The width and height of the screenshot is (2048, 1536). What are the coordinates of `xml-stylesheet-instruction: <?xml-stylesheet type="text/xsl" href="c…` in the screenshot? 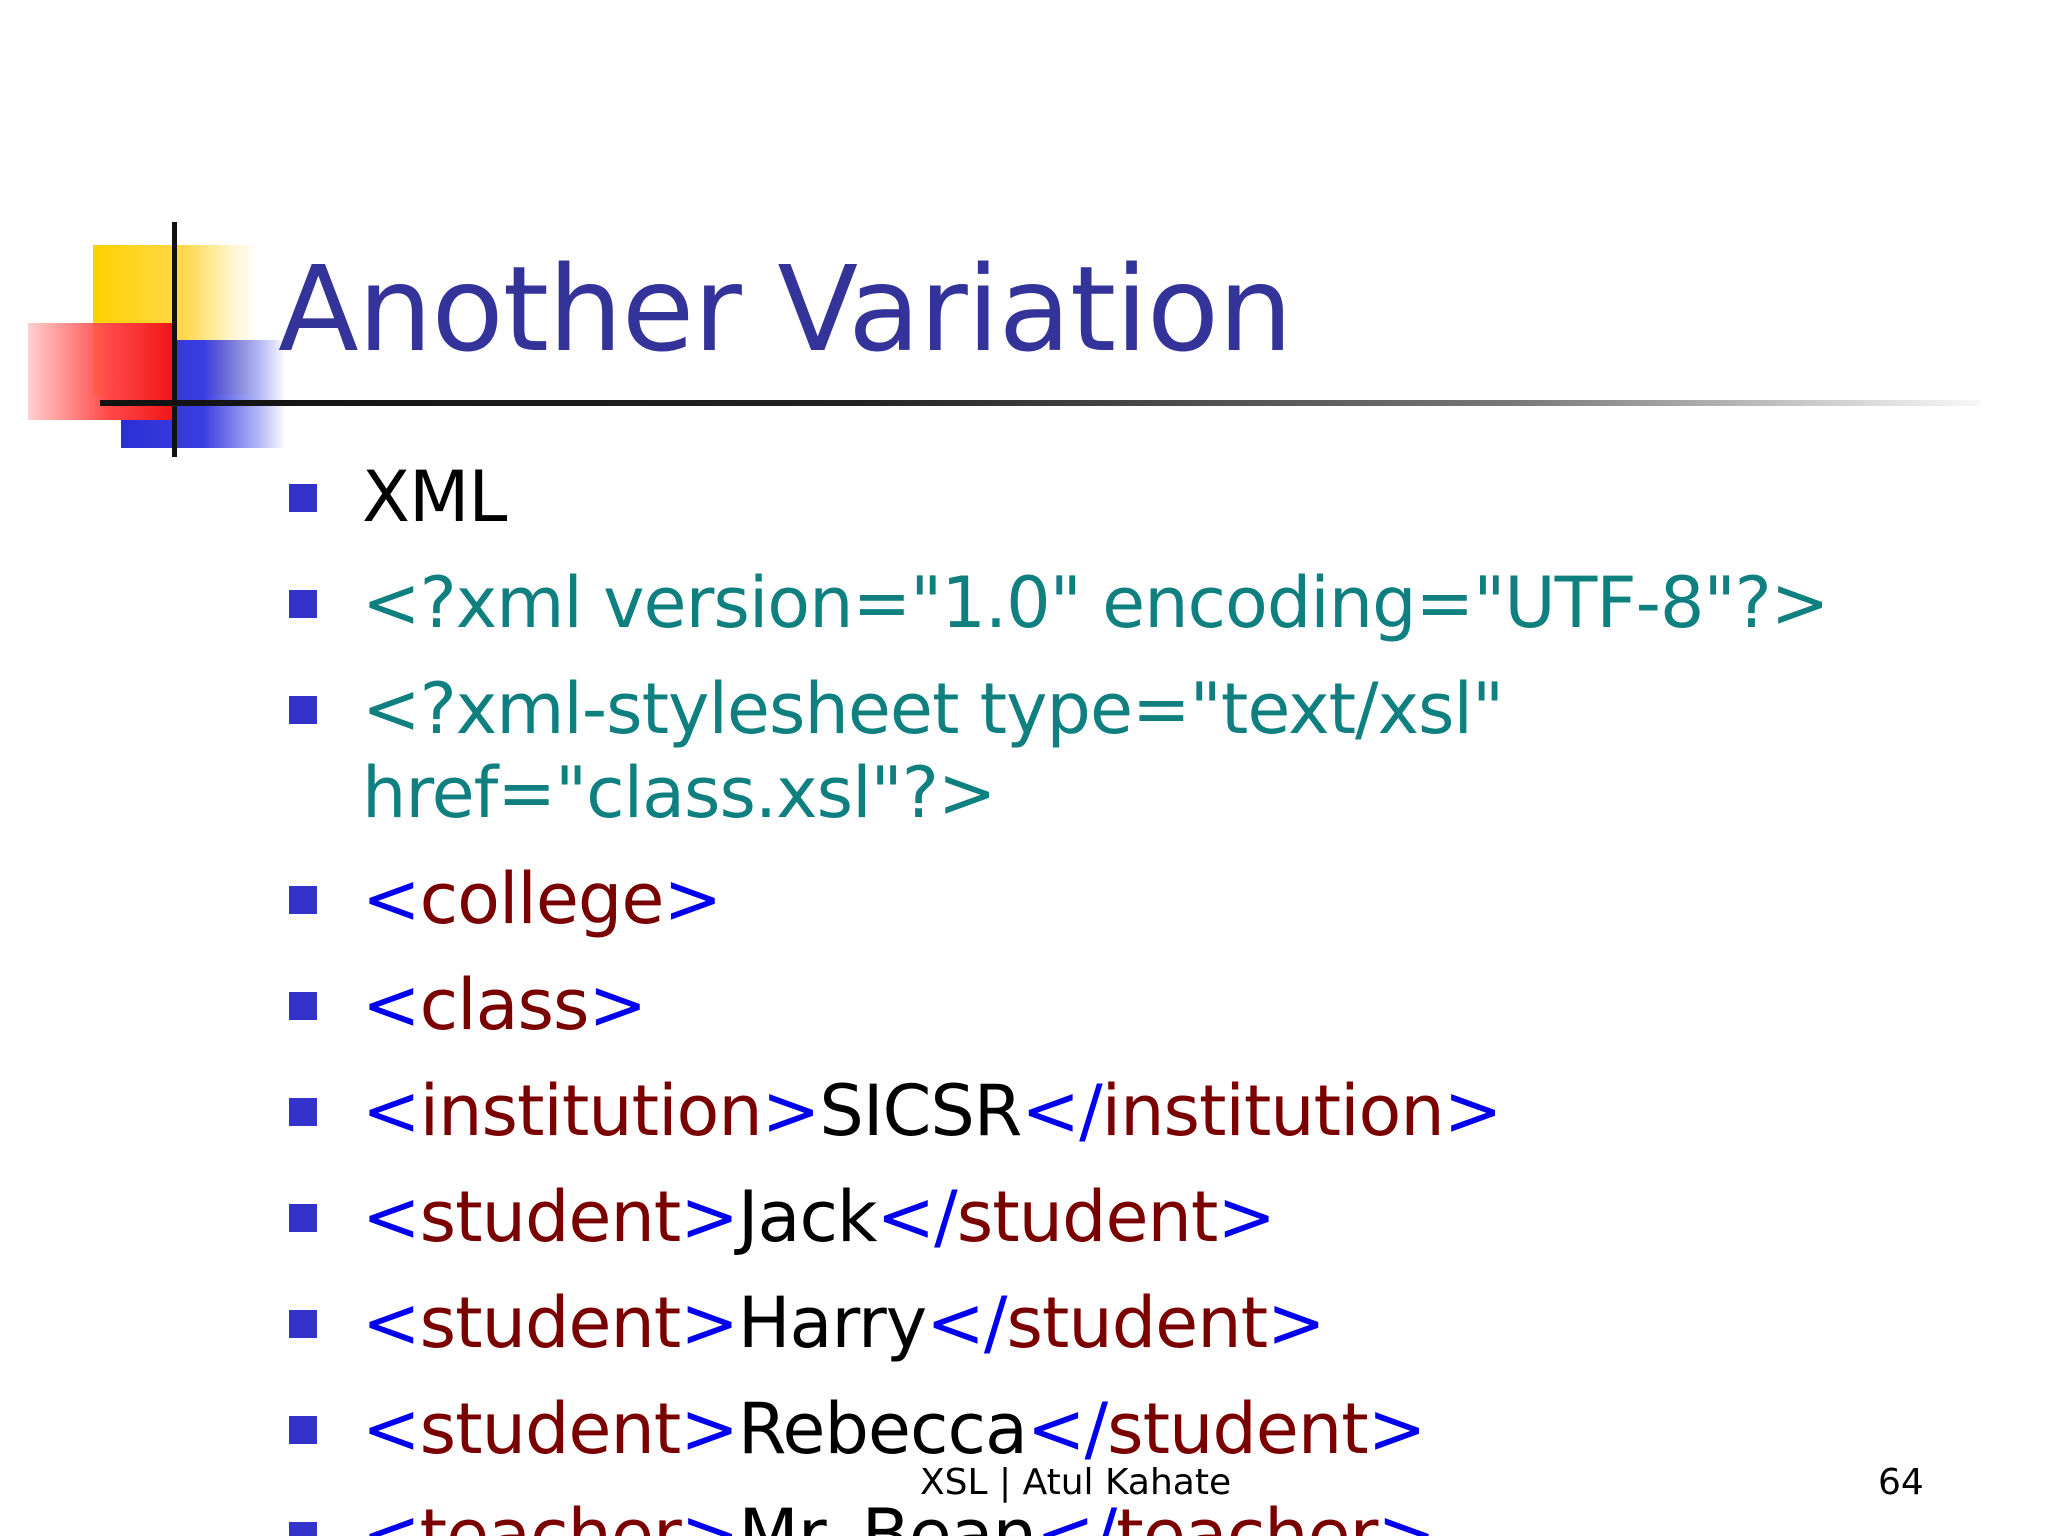 It's located at (933, 751).